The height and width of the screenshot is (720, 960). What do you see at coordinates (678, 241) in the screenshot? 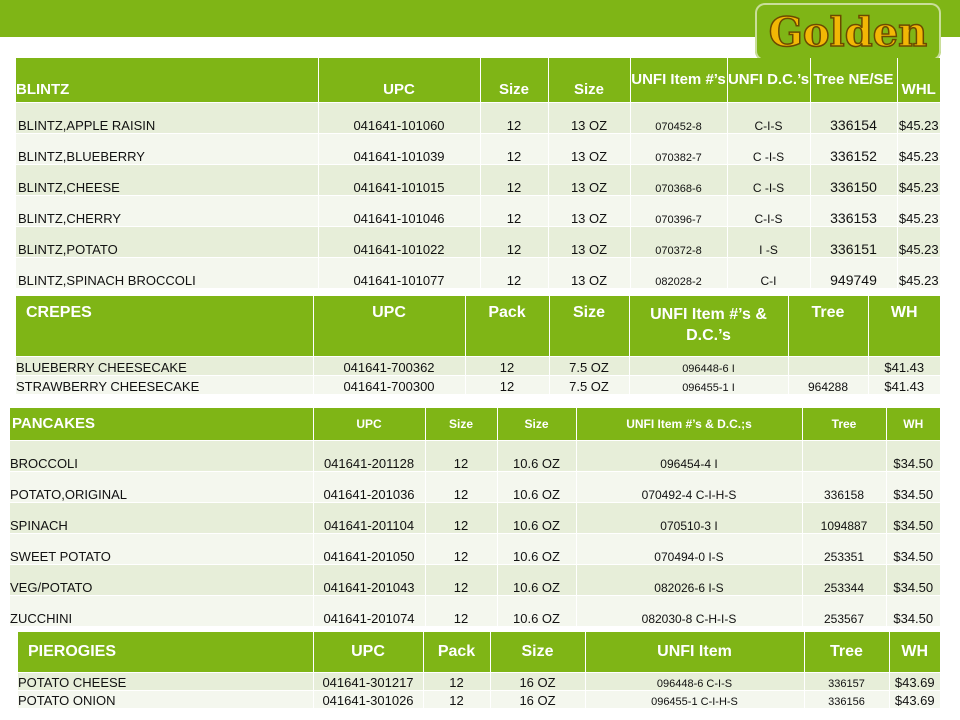
I see `blintz-cell: 070372-8` at bounding box center [678, 241].